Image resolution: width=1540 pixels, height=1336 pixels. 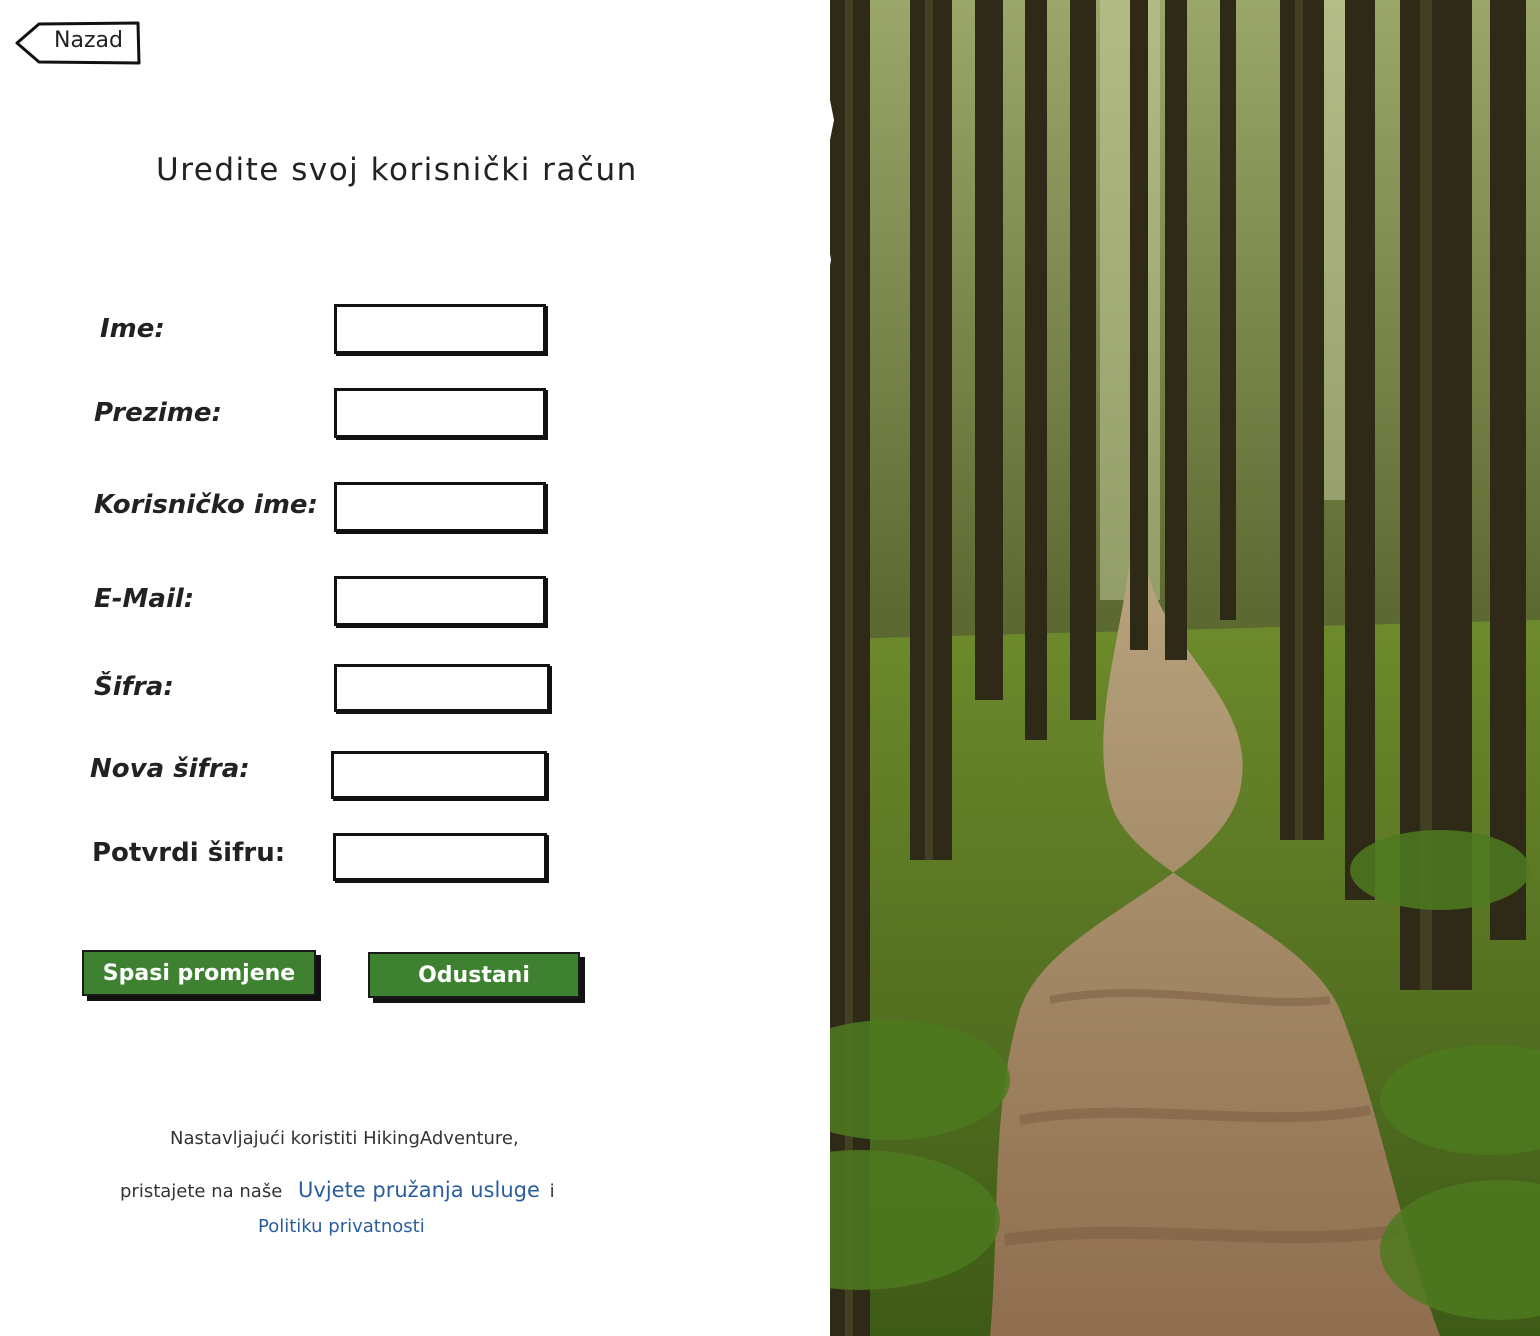 I want to click on password-input, so click(x=442, y=688).